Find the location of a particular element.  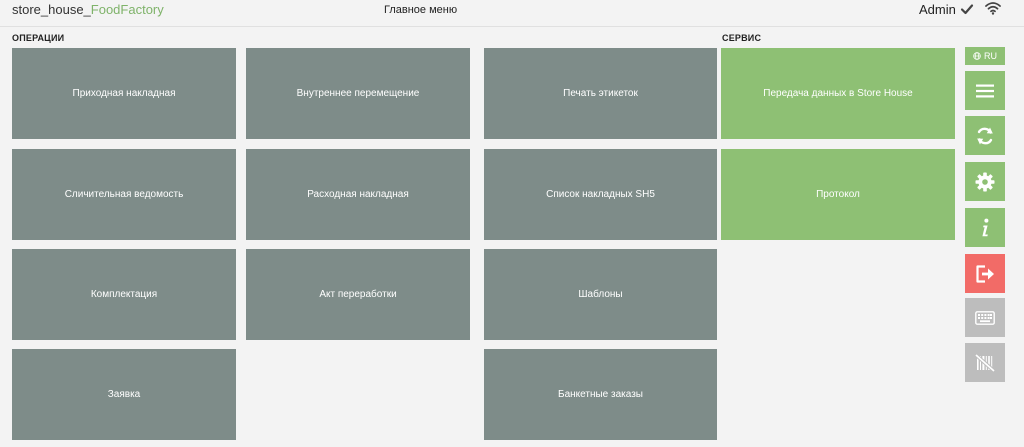

wifi-icon is located at coordinates (993, 8).